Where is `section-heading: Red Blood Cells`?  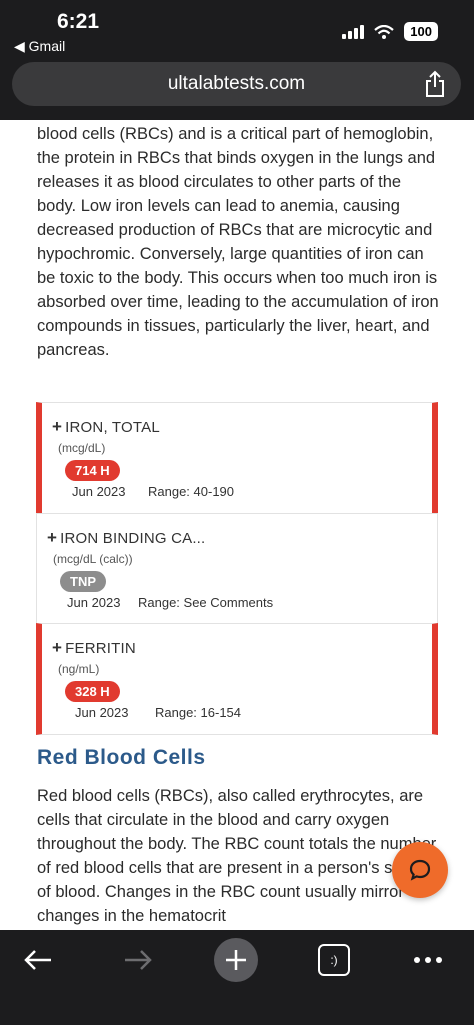 section-heading: Red Blood Cells is located at coordinates (121, 757).